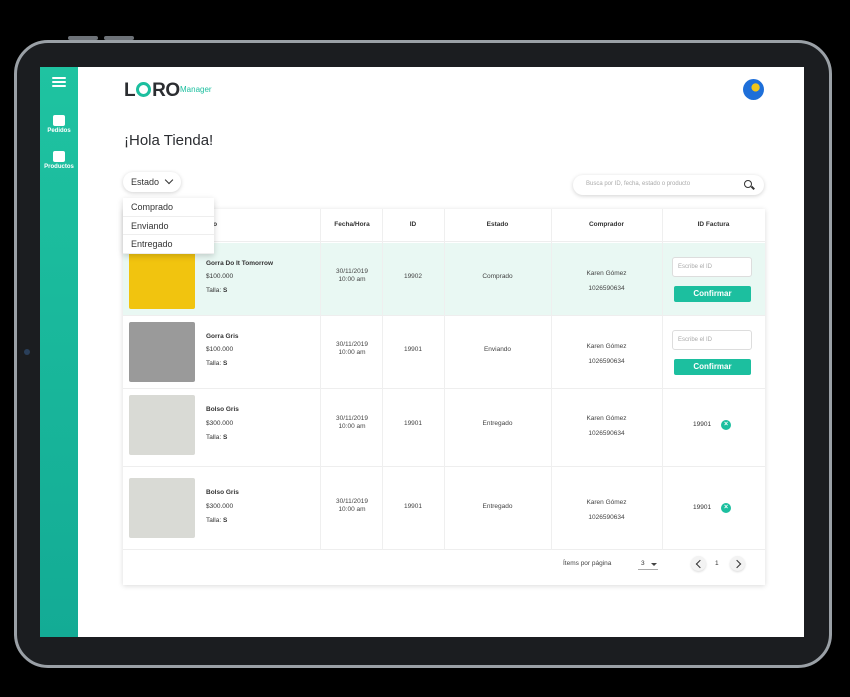  What do you see at coordinates (606, 224) in the screenshot?
I see `header-buyer: Comprador` at bounding box center [606, 224].